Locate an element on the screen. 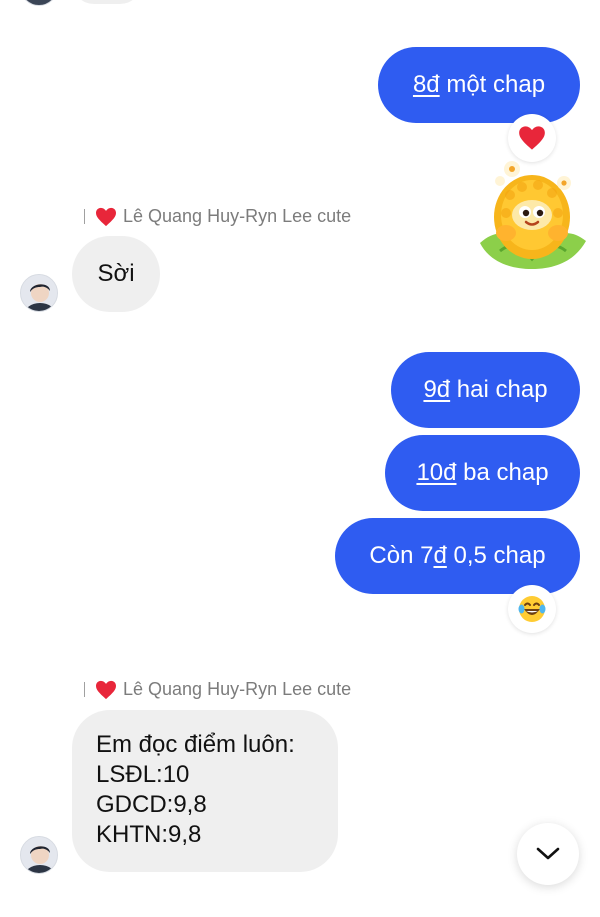  incoming-message-bubble: Sời is located at coordinates (116, 274).